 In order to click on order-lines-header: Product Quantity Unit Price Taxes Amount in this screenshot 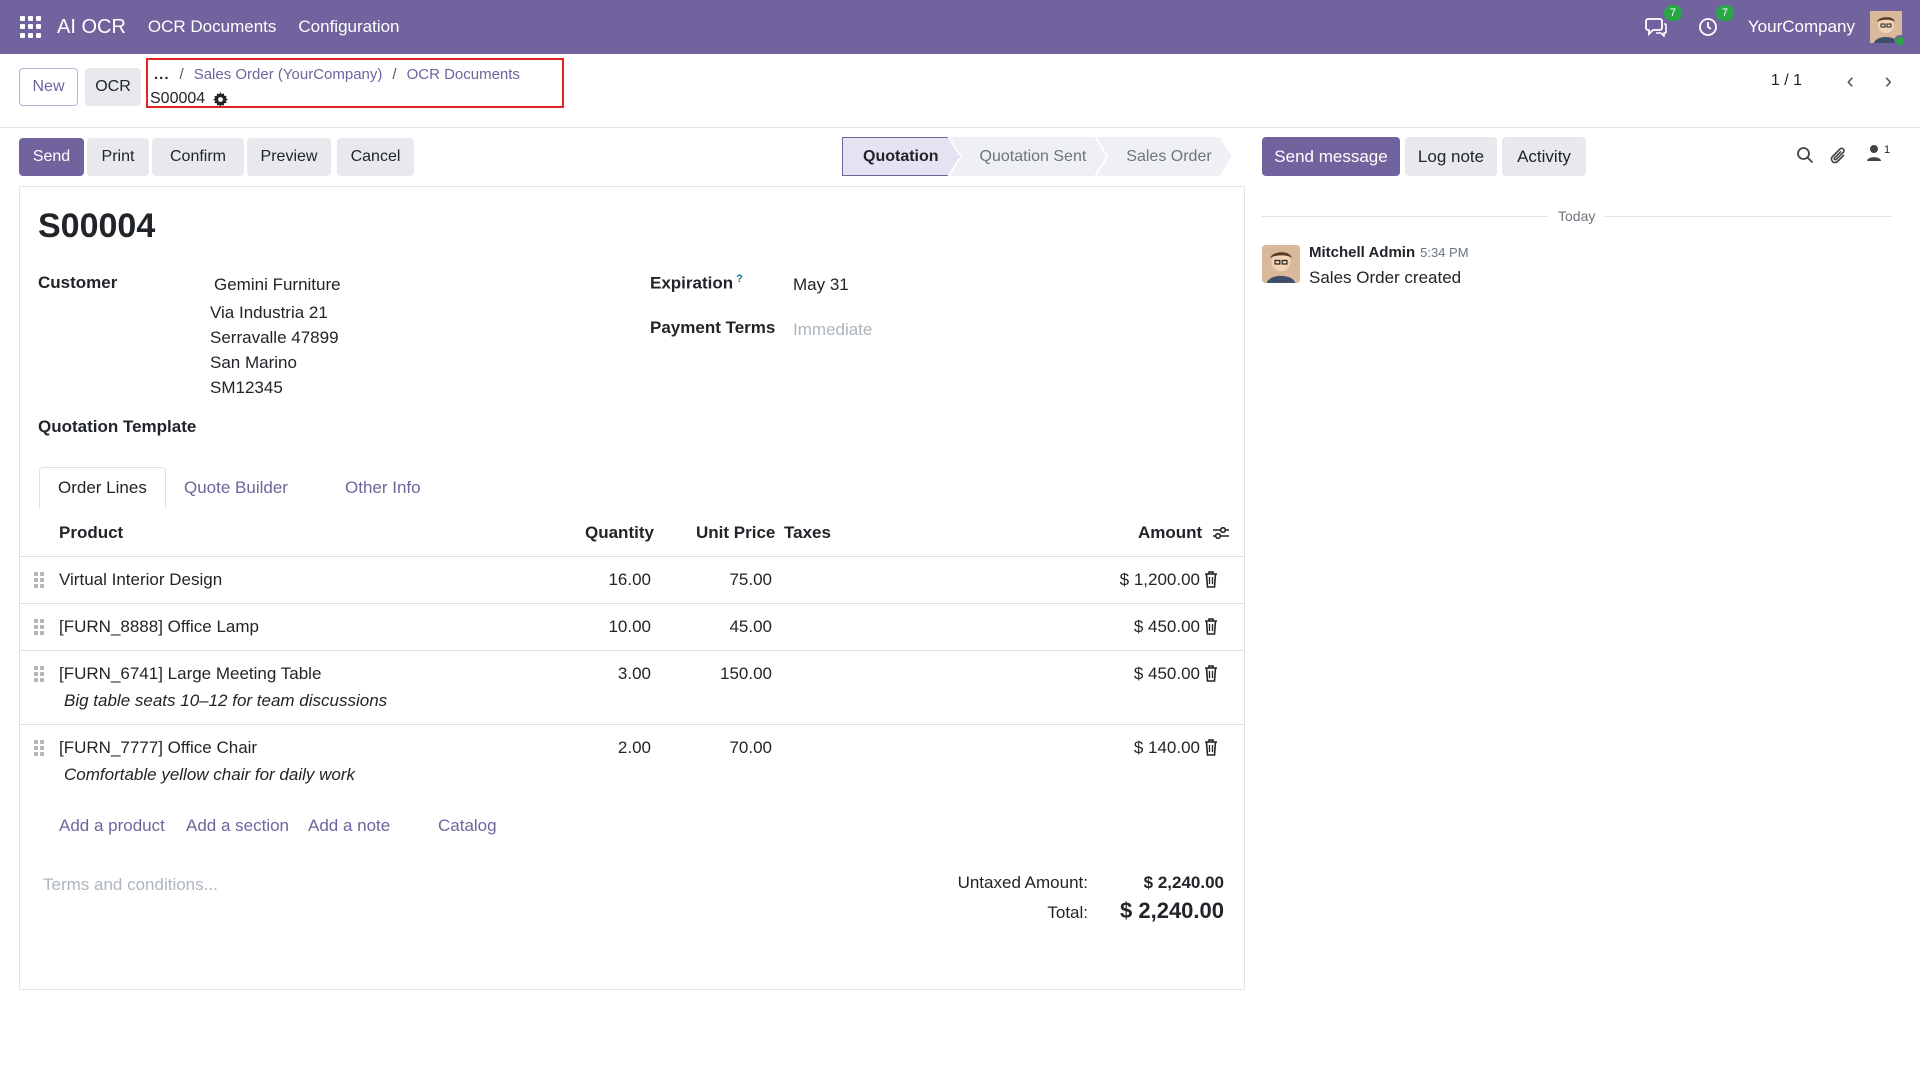, I will do `click(632, 533)`.